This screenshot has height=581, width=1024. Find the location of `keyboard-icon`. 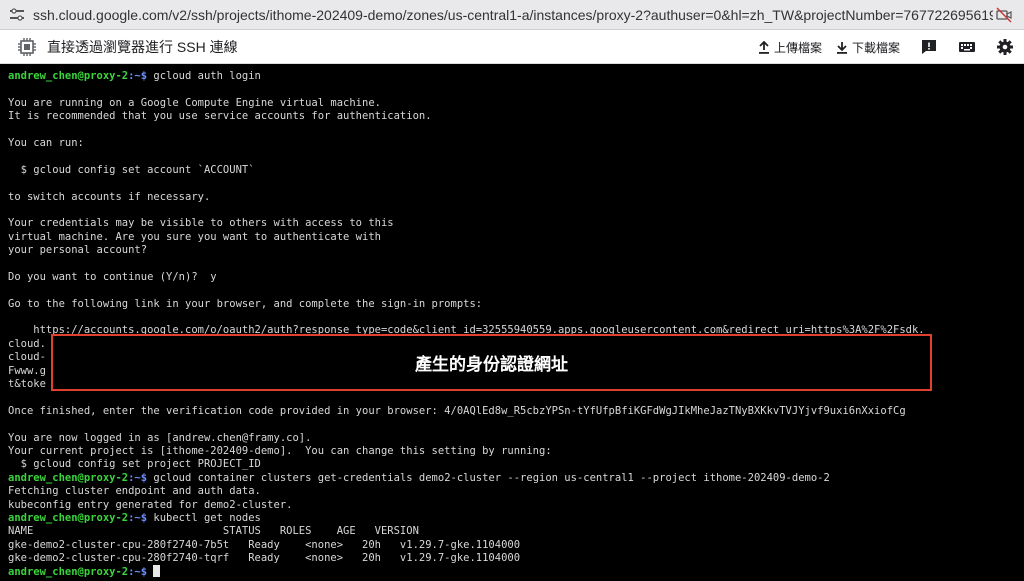

keyboard-icon is located at coordinates (967, 47).